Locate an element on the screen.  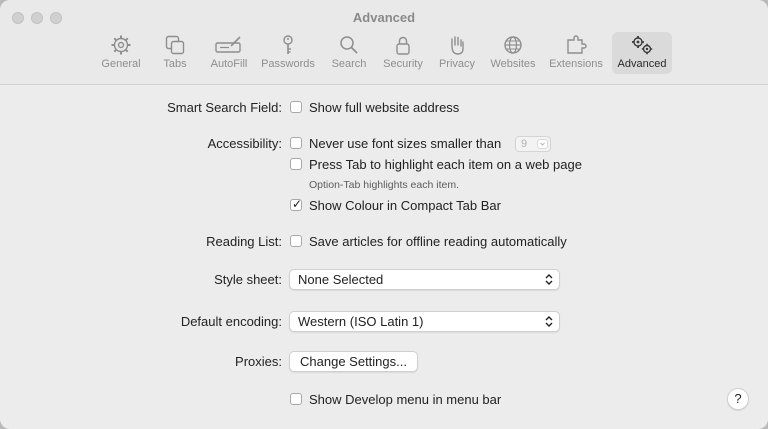
tab-general: General is located at coordinates (121, 53).